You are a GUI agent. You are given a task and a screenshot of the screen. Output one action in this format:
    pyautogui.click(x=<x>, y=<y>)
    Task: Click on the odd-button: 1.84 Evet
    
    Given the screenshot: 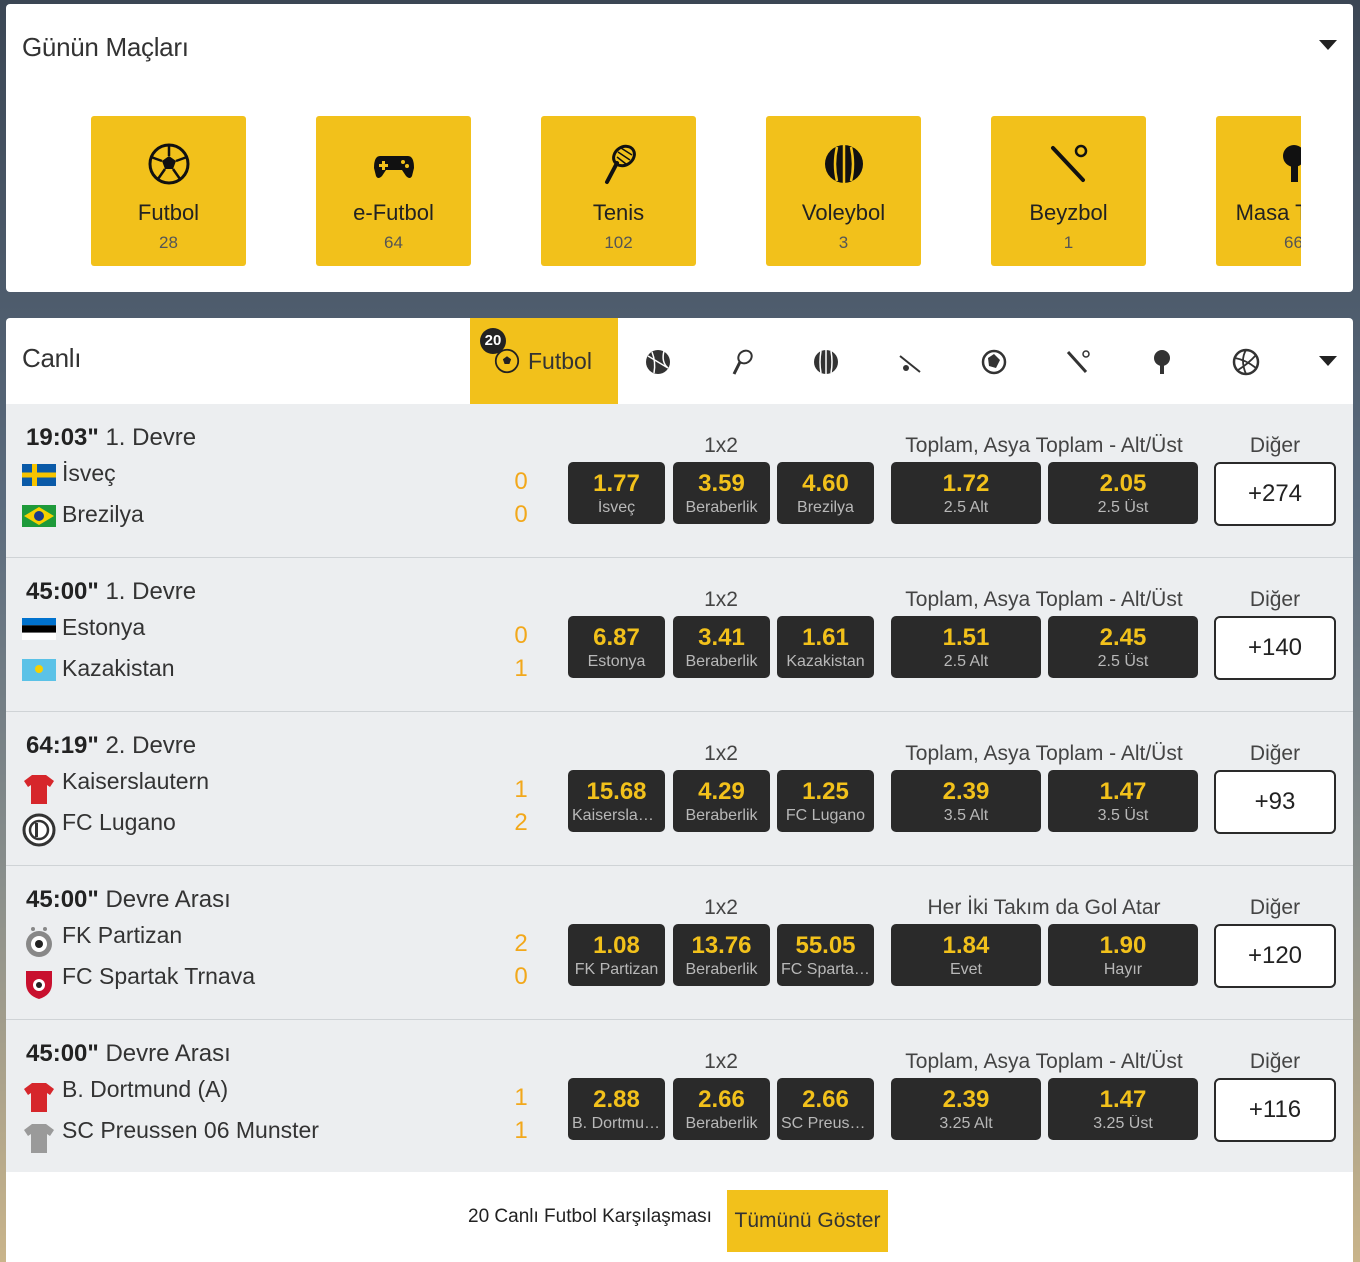 What is the action you would take?
    pyautogui.click(x=966, y=955)
    